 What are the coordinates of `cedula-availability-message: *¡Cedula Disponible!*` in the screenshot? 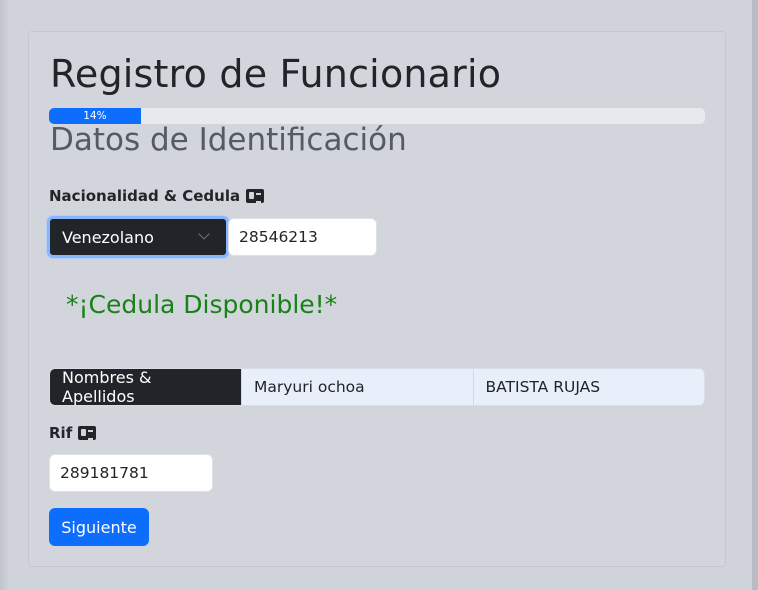 It's located at (202, 304).